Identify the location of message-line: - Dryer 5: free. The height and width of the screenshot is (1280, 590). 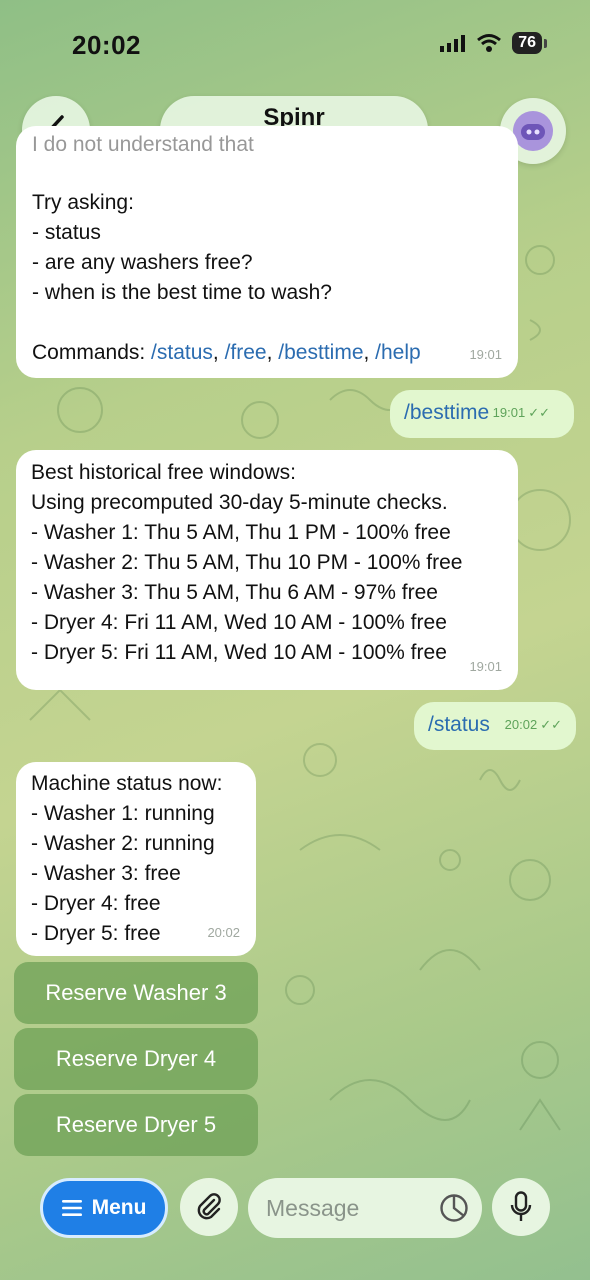
(96, 933).